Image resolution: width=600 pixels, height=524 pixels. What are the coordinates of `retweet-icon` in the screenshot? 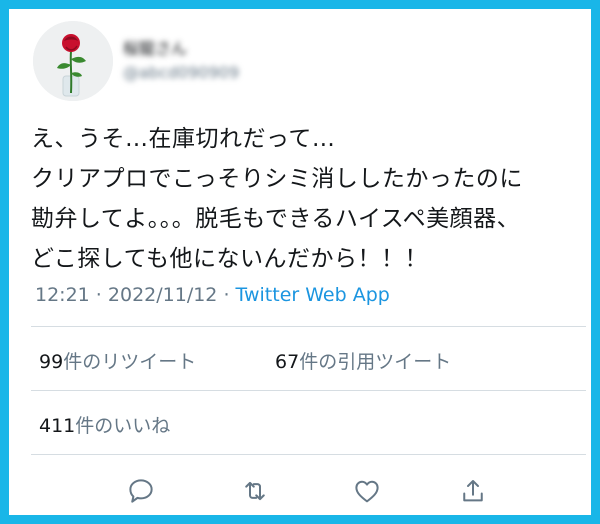 It's located at (255, 491).